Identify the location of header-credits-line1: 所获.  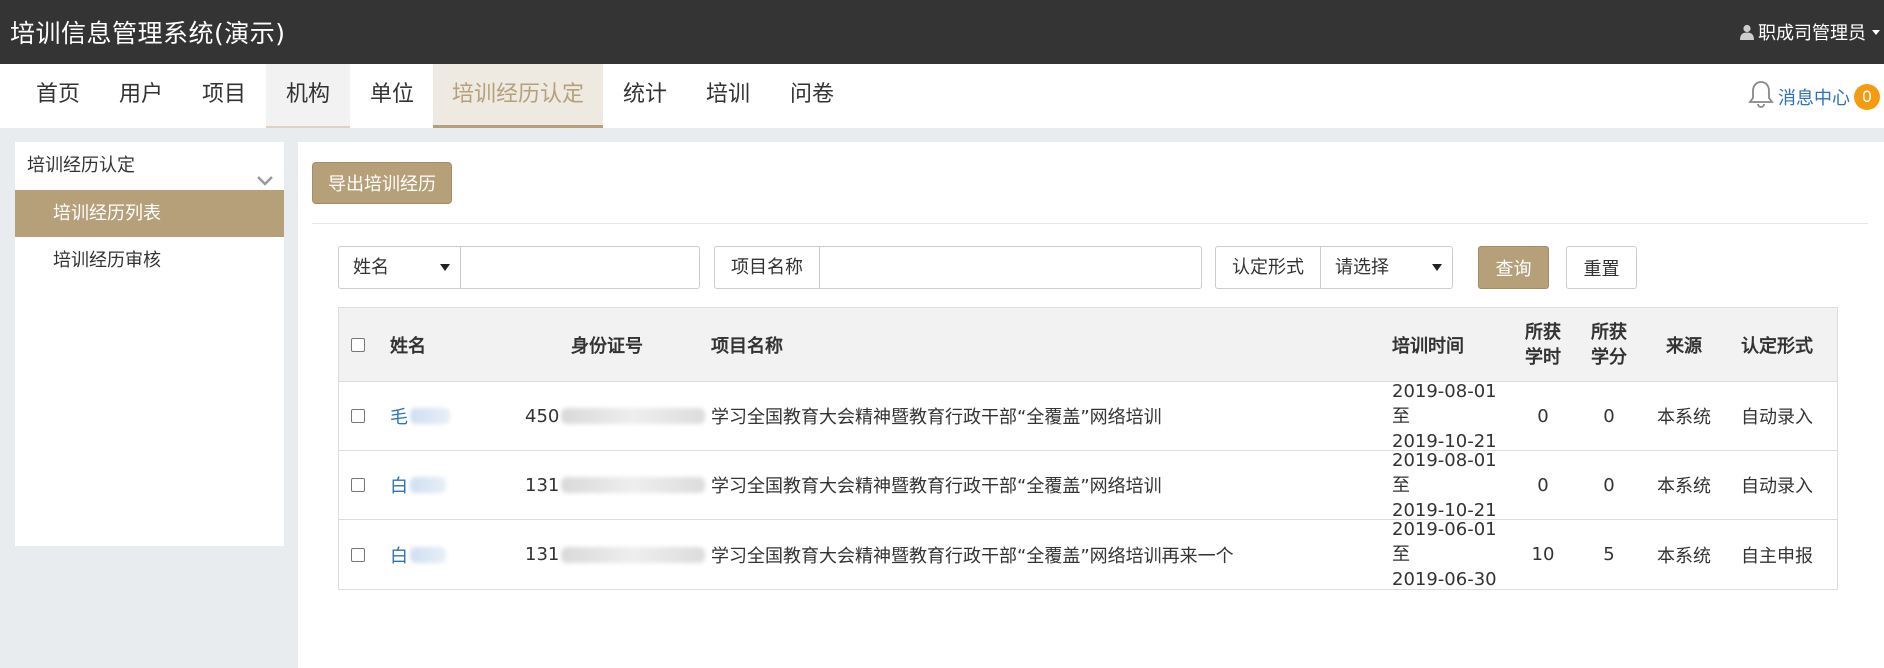
(1609, 332).